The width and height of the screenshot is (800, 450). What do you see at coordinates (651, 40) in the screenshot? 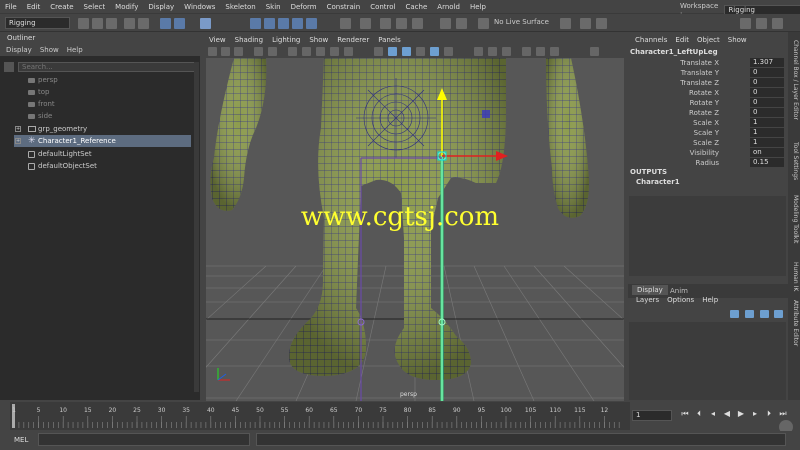
I see `channel-menu-channels: Channels` at bounding box center [651, 40].